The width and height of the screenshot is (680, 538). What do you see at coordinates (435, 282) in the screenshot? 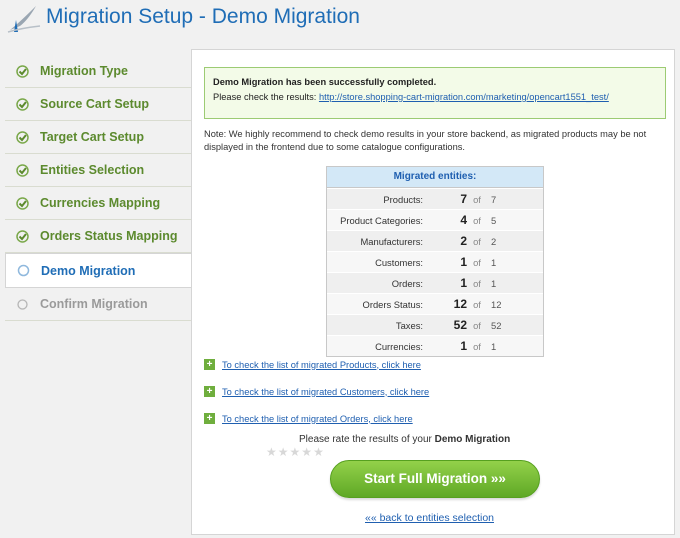
I see `table-row: Orders: 1 of 1` at bounding box center [435, 282].